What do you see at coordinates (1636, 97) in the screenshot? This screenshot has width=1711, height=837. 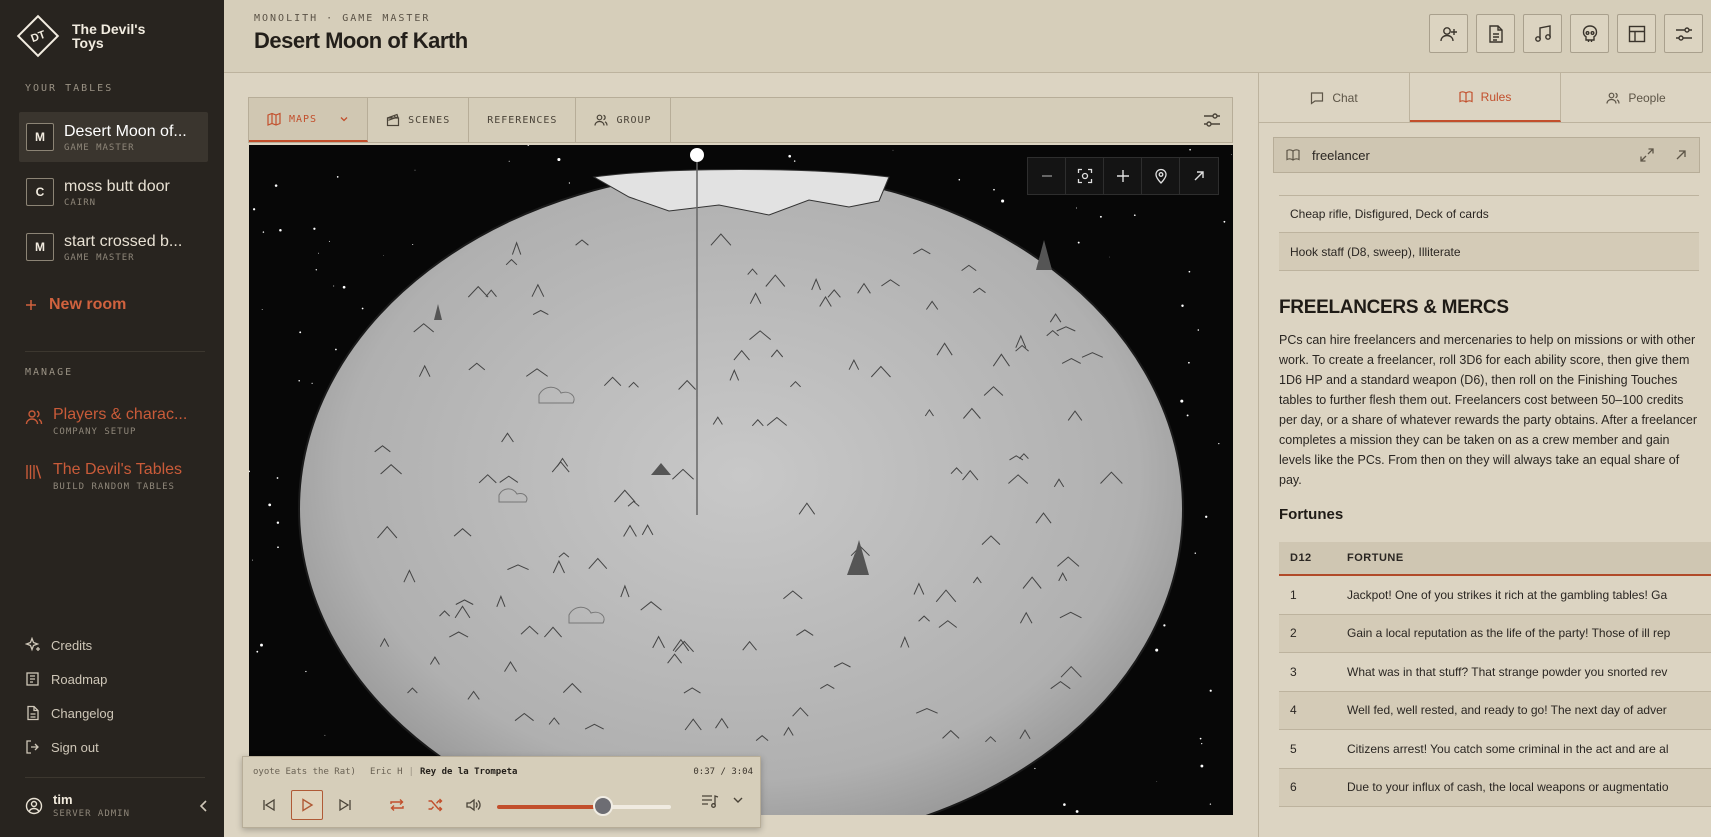 I see `tab-people: People` at bounding box center [1636, 97].